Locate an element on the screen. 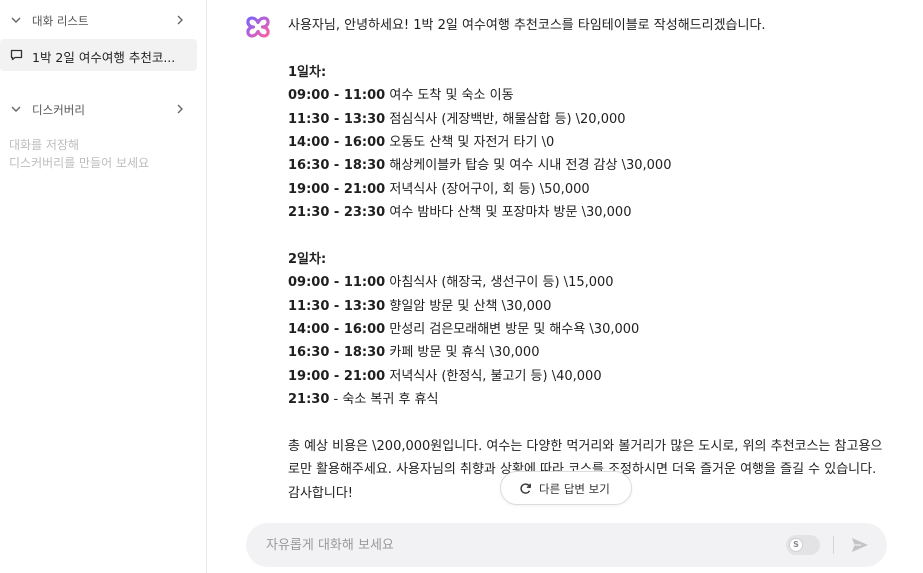  schedule-item: 16:30 - 18:30 카페 방문 및 휴식 \30,000 is located at coordinates (588, 352).